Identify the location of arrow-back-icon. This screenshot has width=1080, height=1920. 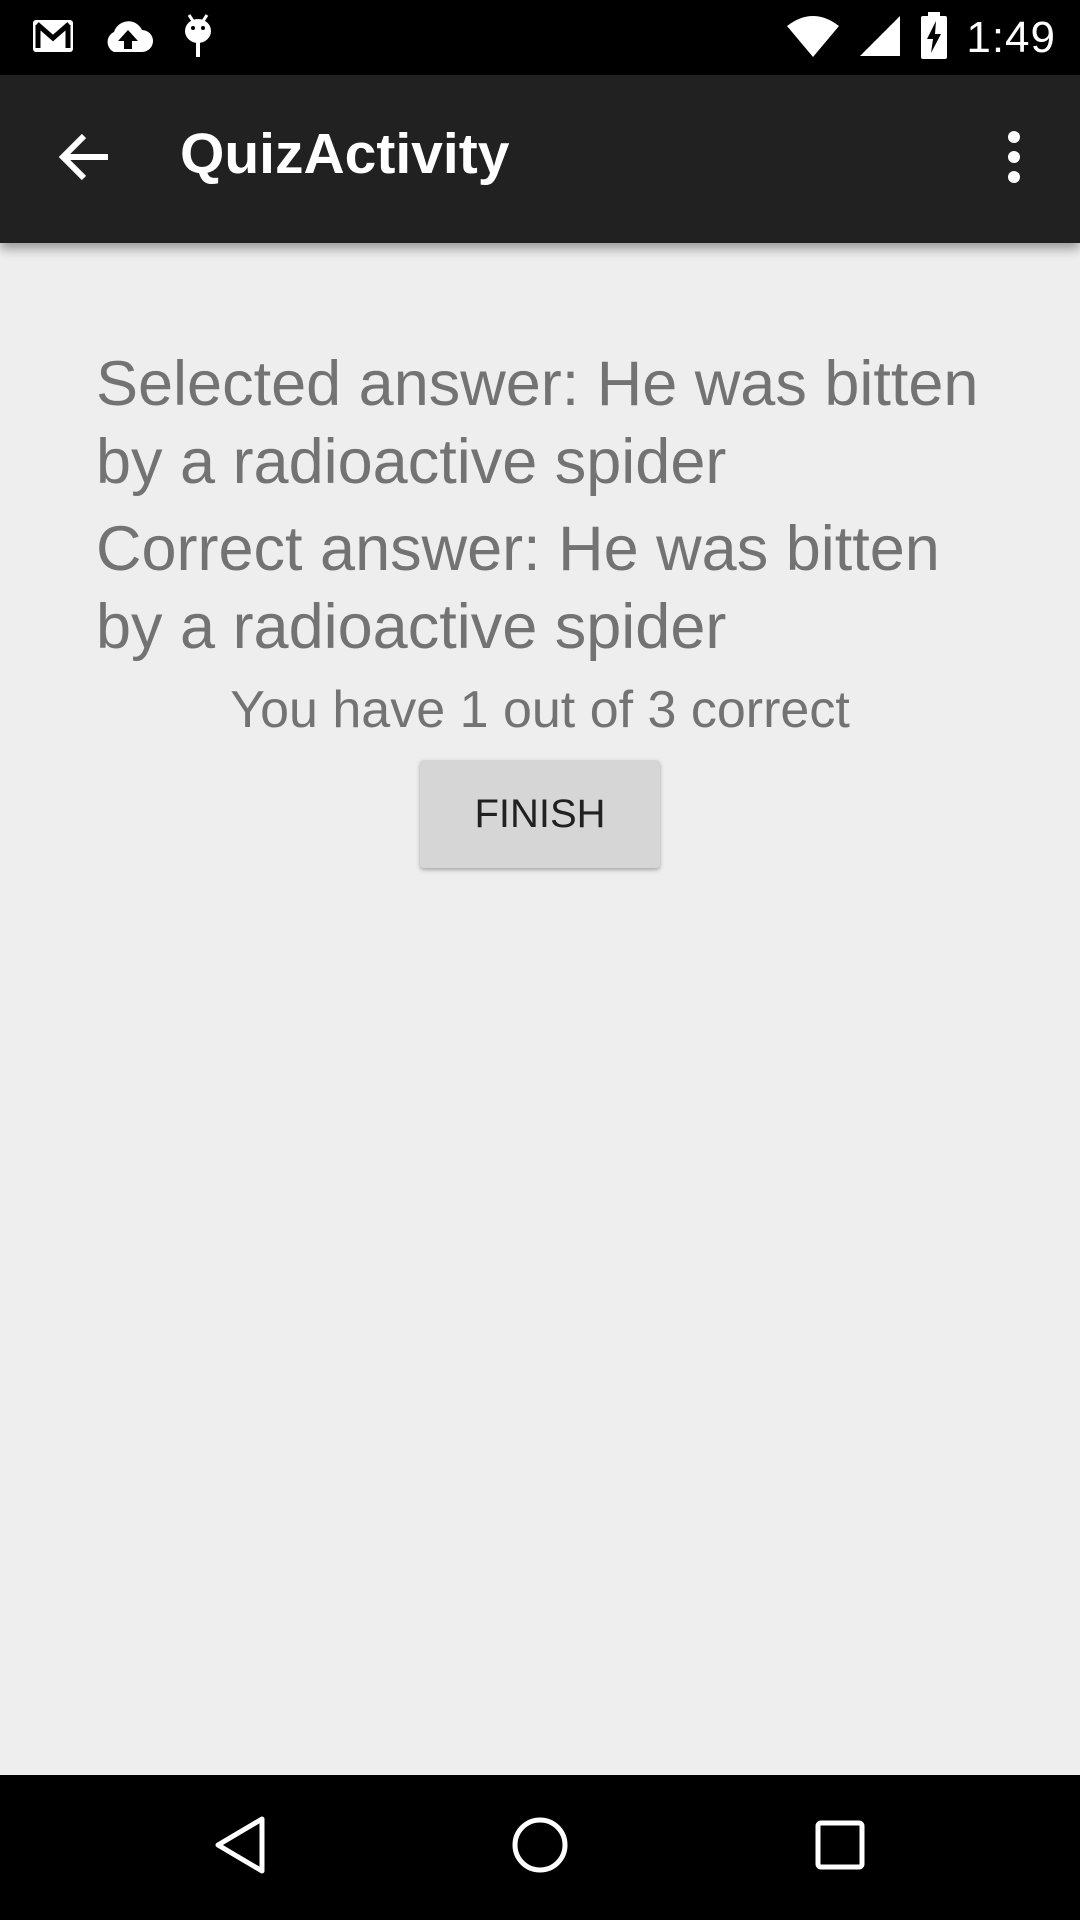
(84, 159).